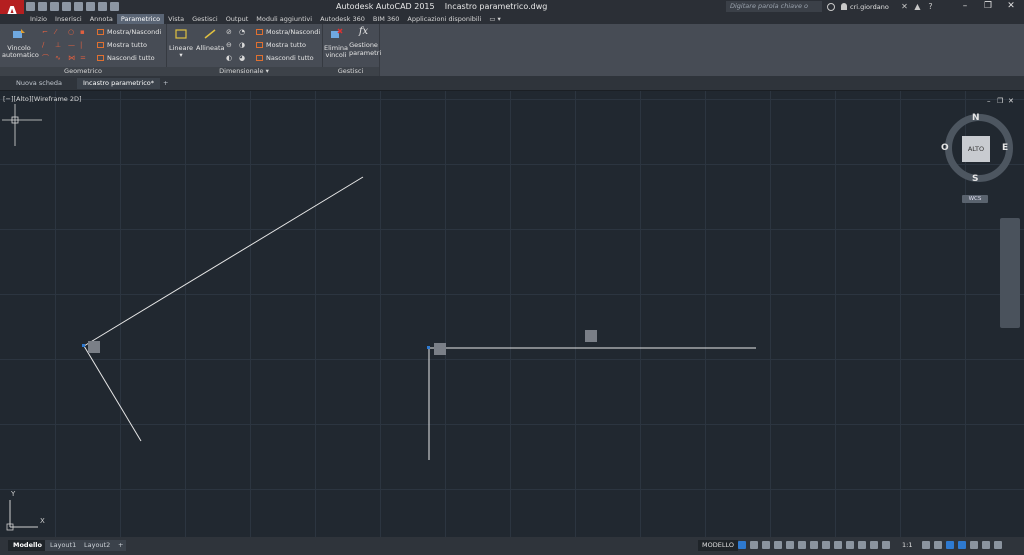 The height and width of the screenshot is (555, 1024). I want to click on isolate-objects-icon, so click(950, 545).